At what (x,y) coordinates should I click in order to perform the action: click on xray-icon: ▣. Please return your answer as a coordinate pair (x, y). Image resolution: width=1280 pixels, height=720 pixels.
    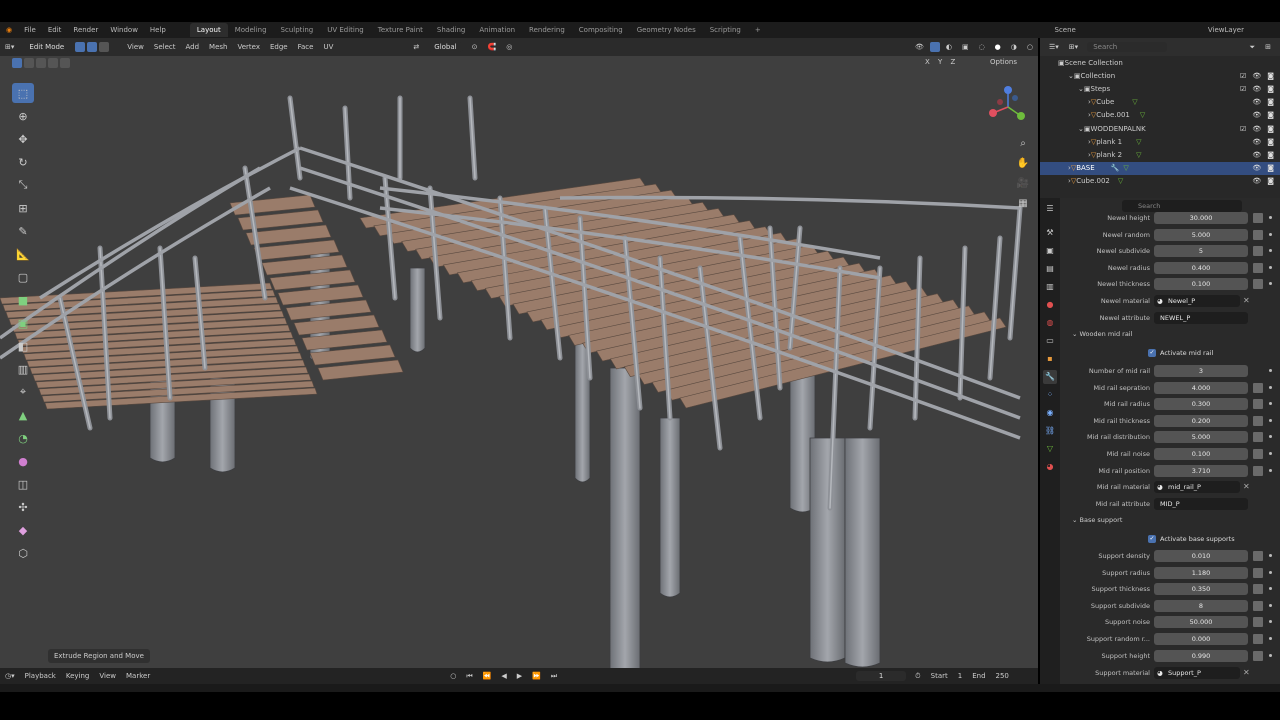
    Looking at the image, I should click on (965, 47).